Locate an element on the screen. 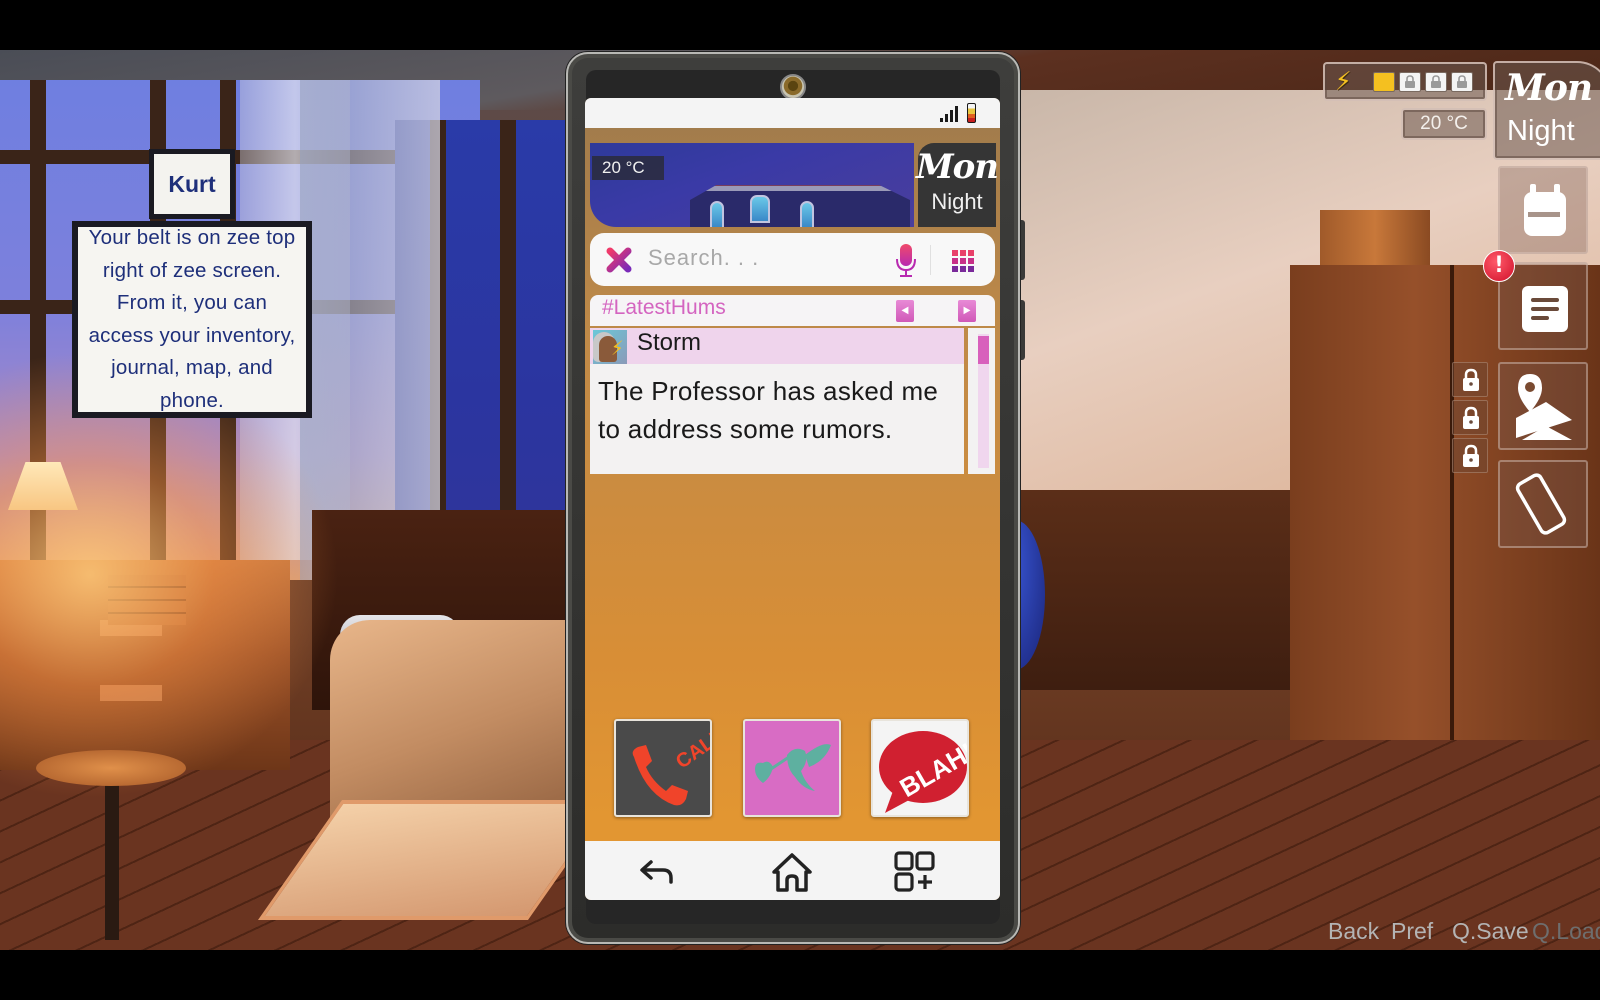  alert-badge: ! is located at coordinates (1499, 266).